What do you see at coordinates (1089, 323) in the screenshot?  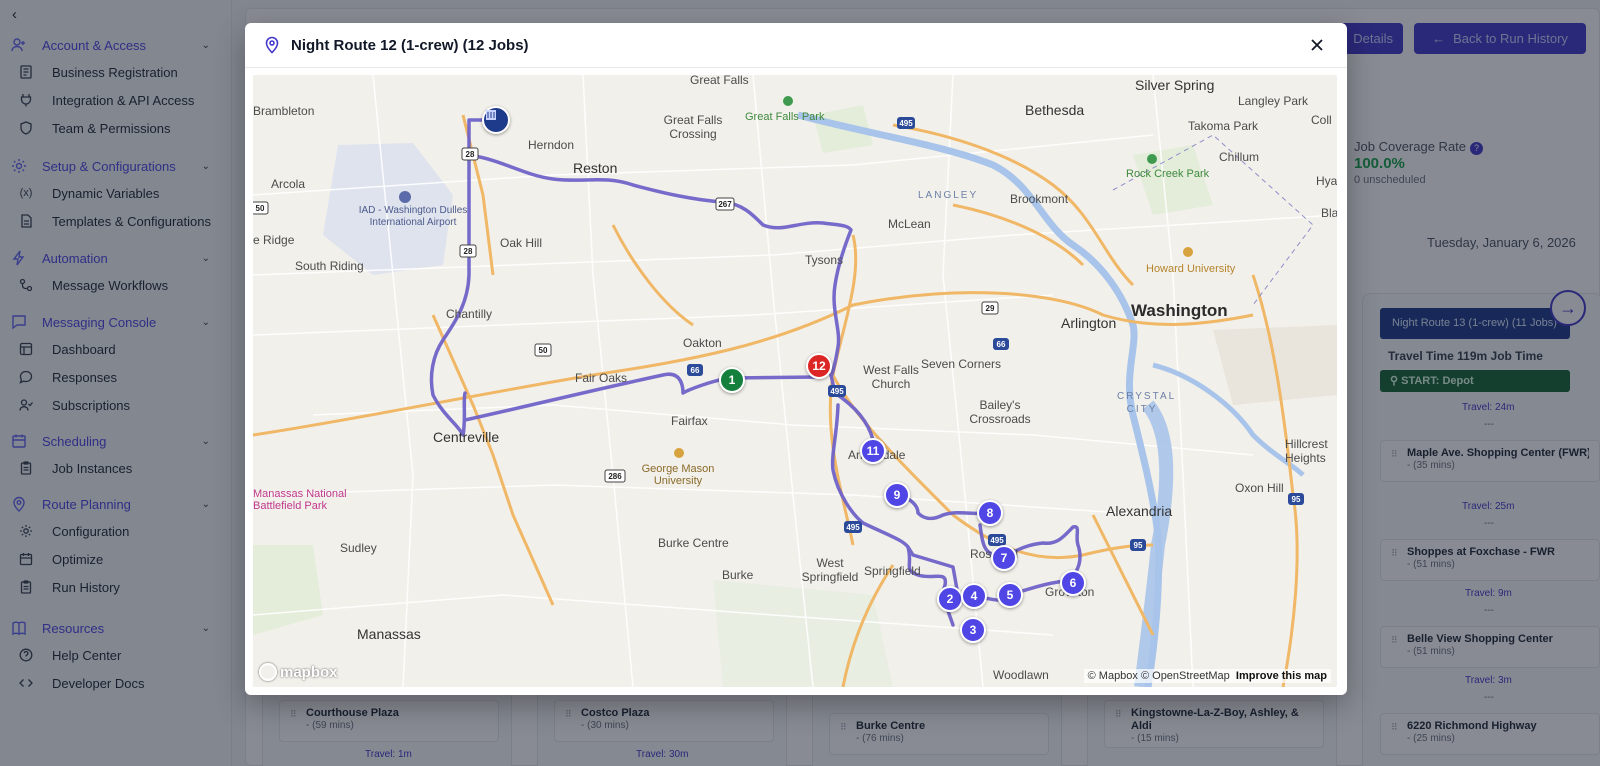 I see `place-label: Arlington` at bounding box center [1089, 323].